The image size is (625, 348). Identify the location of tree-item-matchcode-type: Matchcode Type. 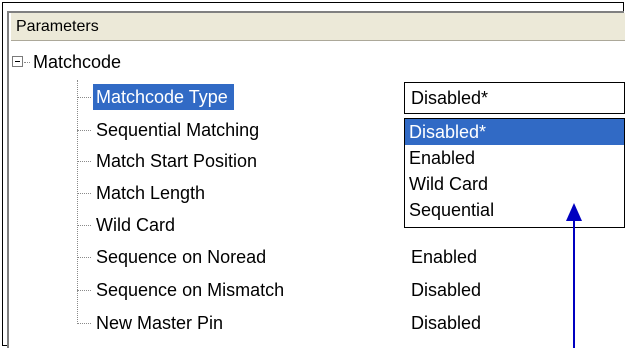
(163, 97).